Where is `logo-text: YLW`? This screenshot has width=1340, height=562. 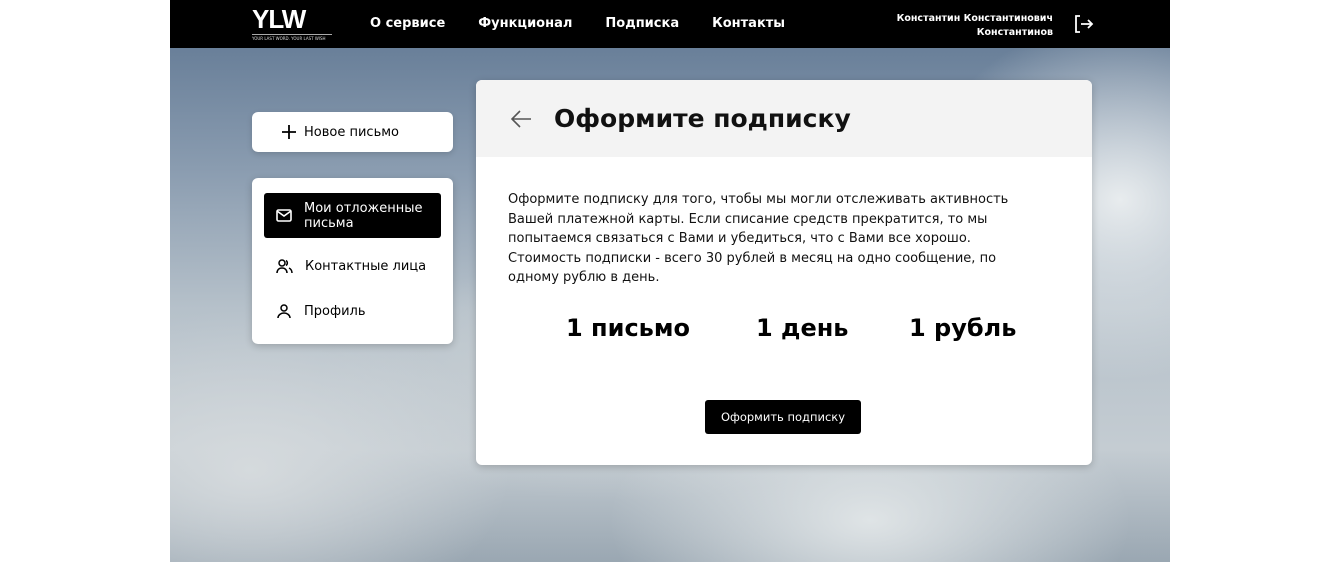 logo-text: YLW is located at coordinates (279, 19).